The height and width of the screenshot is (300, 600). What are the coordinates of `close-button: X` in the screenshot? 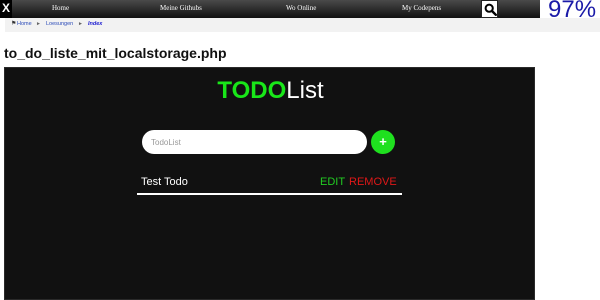 It's located at (6, 9).